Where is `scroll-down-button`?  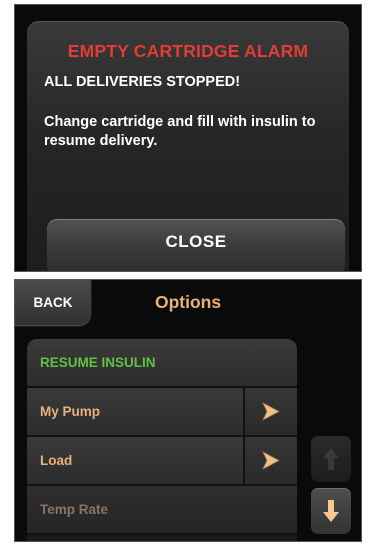
scroll-down-button is located at coordinates (331, 511).